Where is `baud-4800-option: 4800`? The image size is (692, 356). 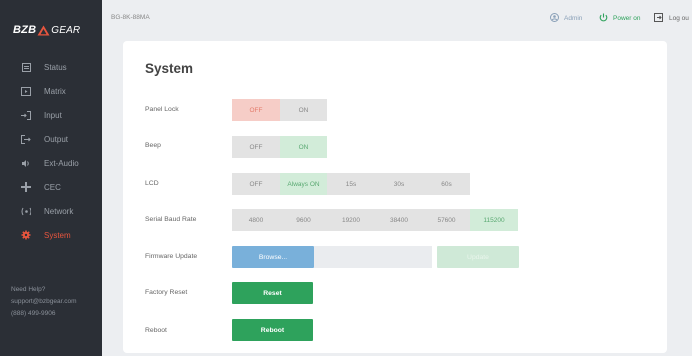
baud-4800-option: 4800 is located at coordinates (256, 220).